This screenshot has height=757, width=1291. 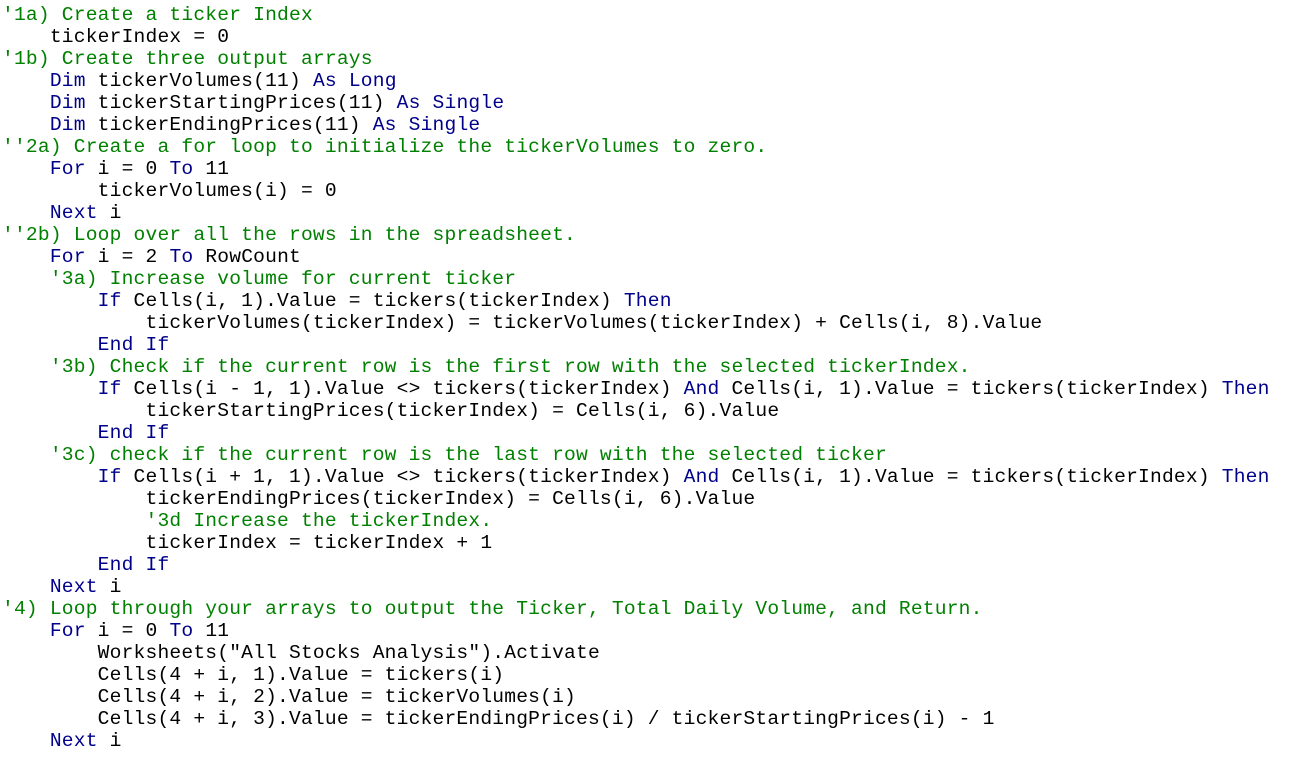 I want to click on code-keyword: Dim, so click(x=67, y=81).